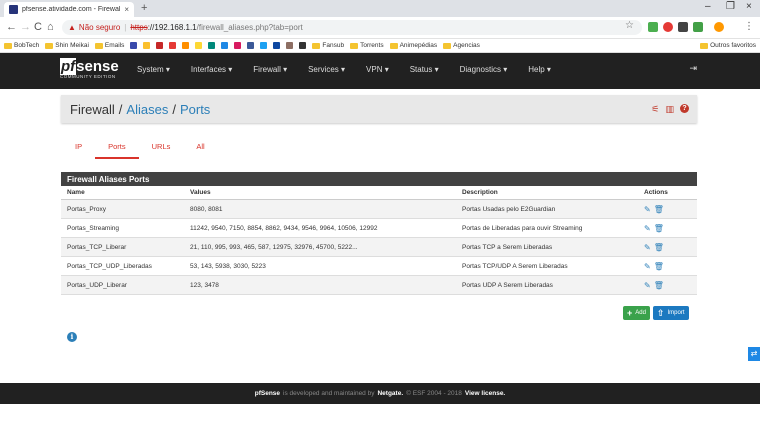 Image resolution: width=760 pixels, height=427 pixels. What do you see at coordinates (117, 150) in the screenshot?
I see `tab-ports: Ports` at bounding box center [117, 150].